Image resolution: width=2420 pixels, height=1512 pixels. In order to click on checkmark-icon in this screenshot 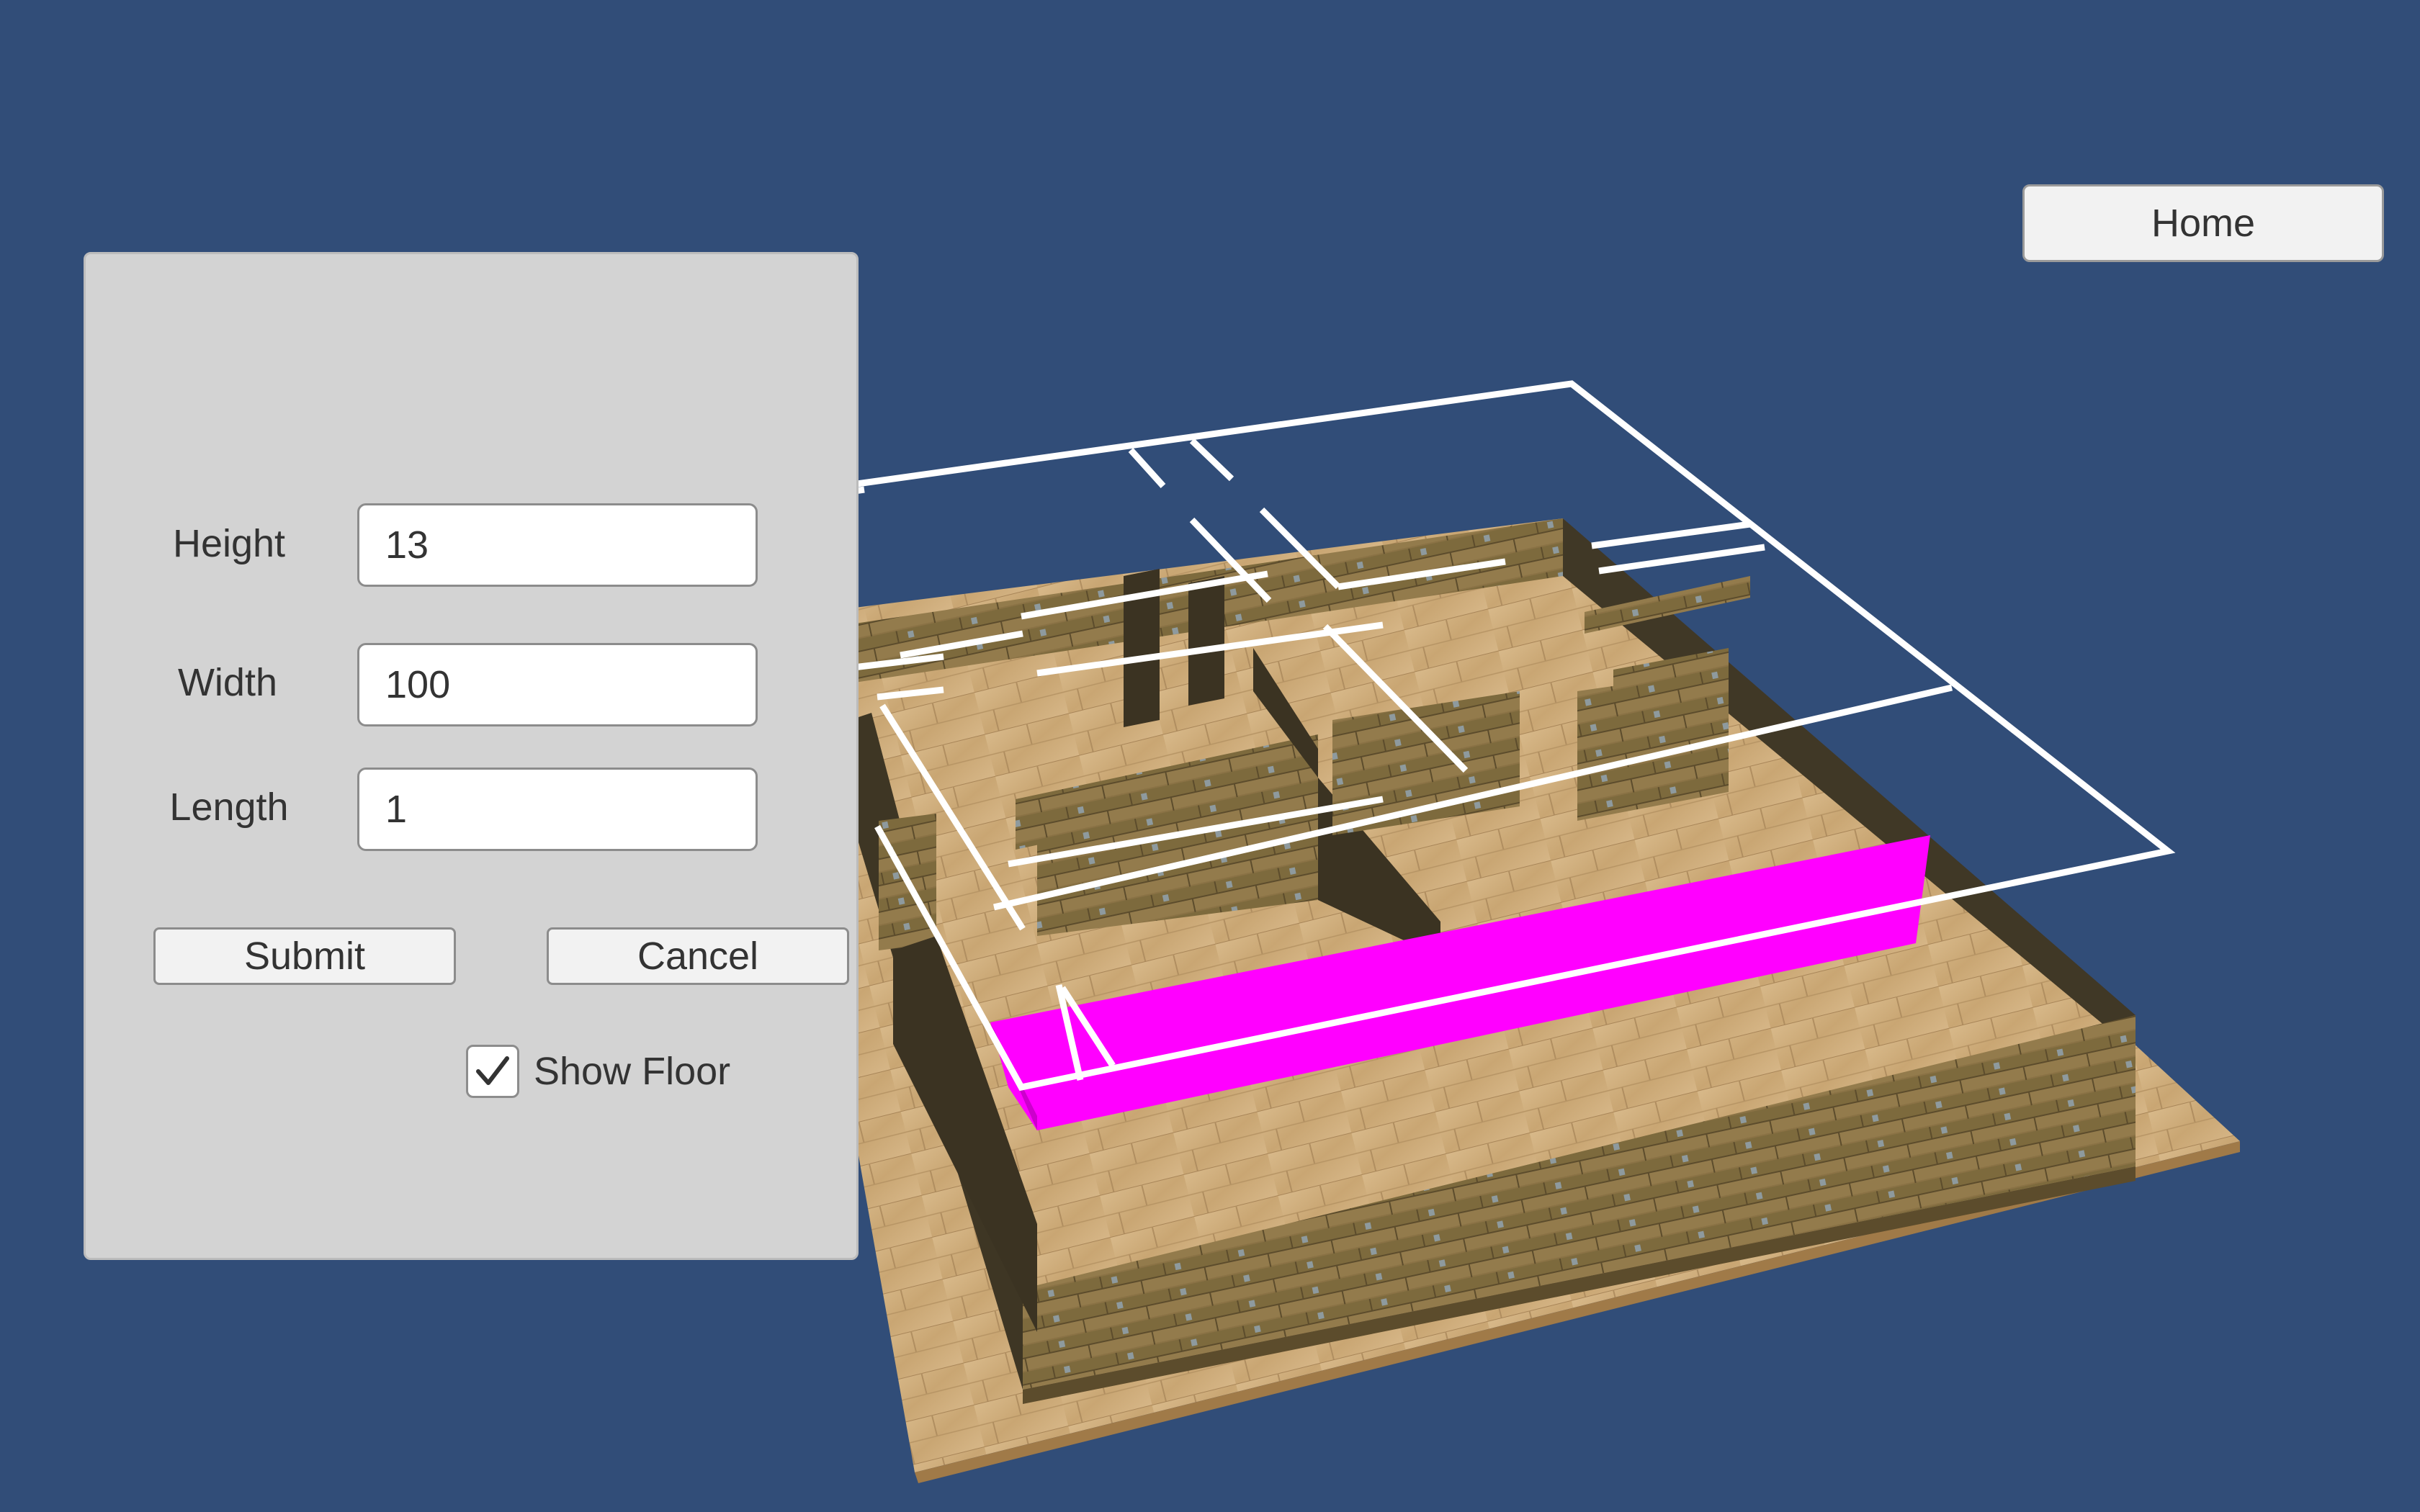, I will do `click(492, 1070)`.